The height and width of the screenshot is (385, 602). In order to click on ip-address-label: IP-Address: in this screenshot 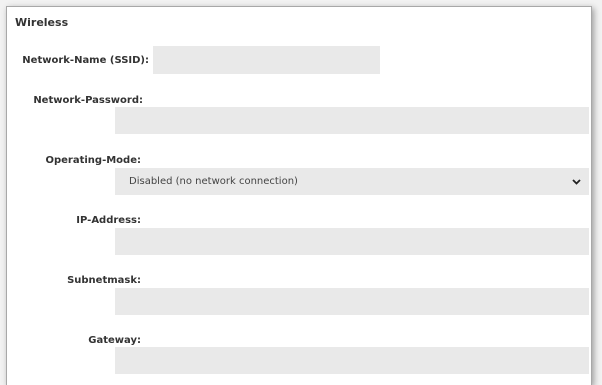, I will do `click(108, 220)`.